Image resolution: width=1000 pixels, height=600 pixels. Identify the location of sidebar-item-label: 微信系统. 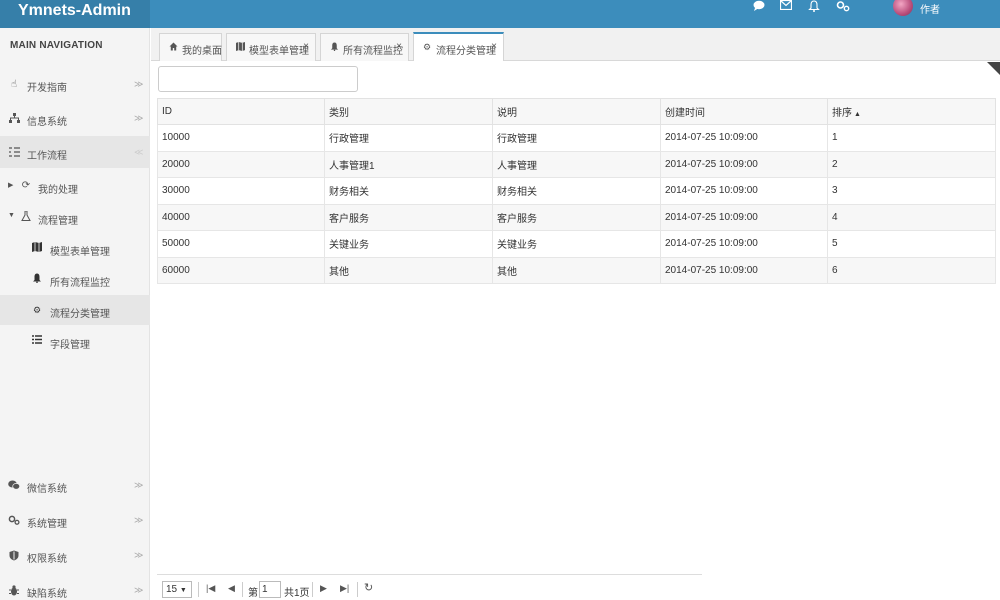
(47, 489).